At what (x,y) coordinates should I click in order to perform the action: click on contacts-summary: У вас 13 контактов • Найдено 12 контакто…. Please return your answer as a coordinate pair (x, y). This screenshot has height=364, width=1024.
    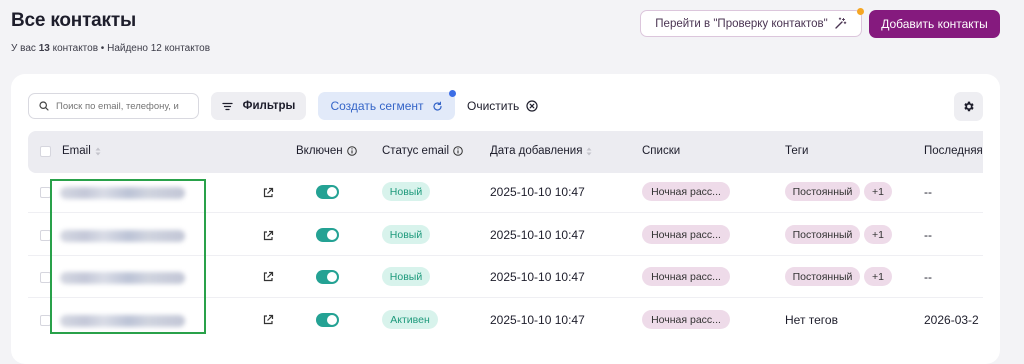
    Looking at the image, I should click on (111, 48).